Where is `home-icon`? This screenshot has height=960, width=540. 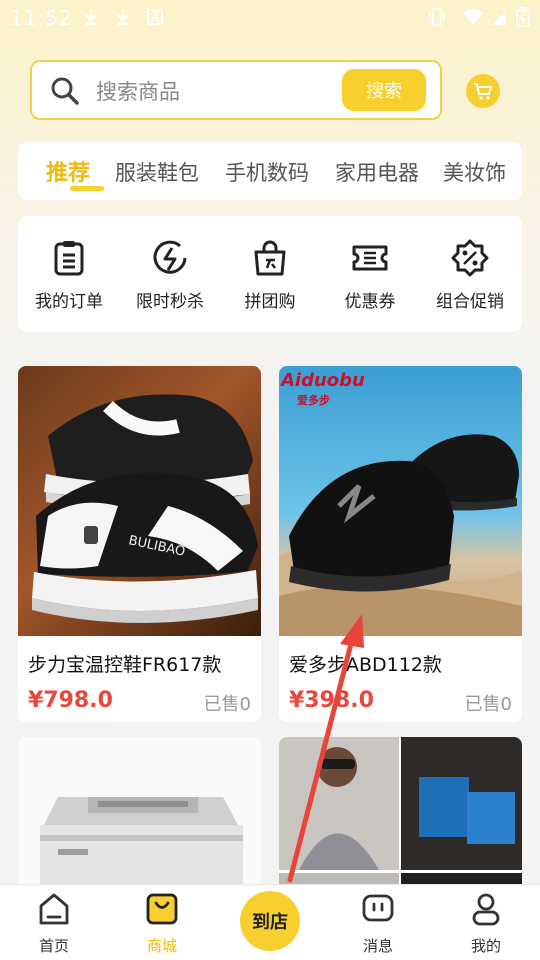 home-icon is located at coordinates (54, 909).